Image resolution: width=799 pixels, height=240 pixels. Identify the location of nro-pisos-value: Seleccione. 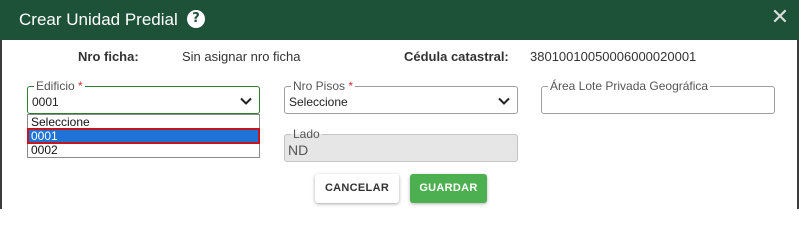
(318, 102).